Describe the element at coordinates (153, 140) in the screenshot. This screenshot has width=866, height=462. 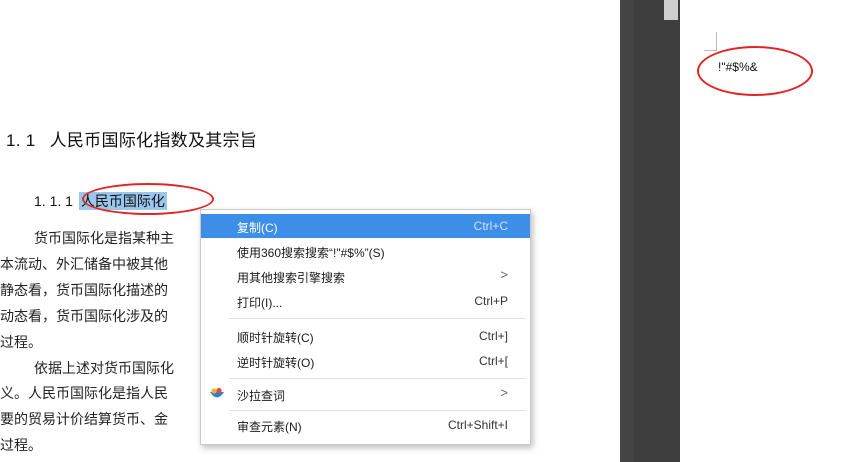
I see `heading-title: 人民币国际化指数及其宗旨` at that location.